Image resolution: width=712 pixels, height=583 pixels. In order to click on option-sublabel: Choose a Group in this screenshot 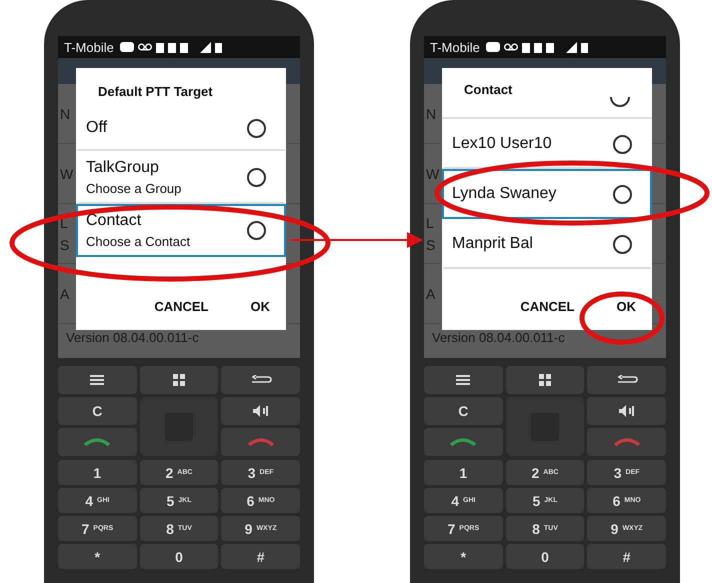, I will do `click(134, 188)`.